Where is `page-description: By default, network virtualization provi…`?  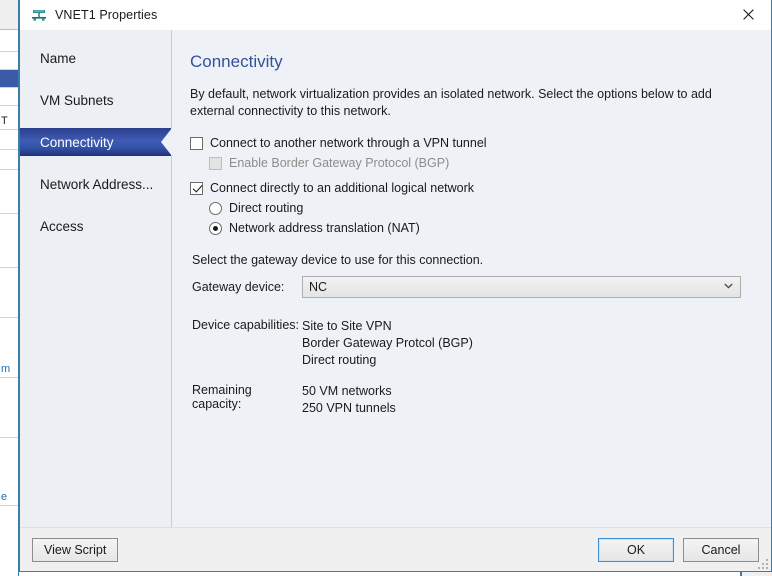 page-description: By default, network virtualization provi… is located at coordinates (451, 102).